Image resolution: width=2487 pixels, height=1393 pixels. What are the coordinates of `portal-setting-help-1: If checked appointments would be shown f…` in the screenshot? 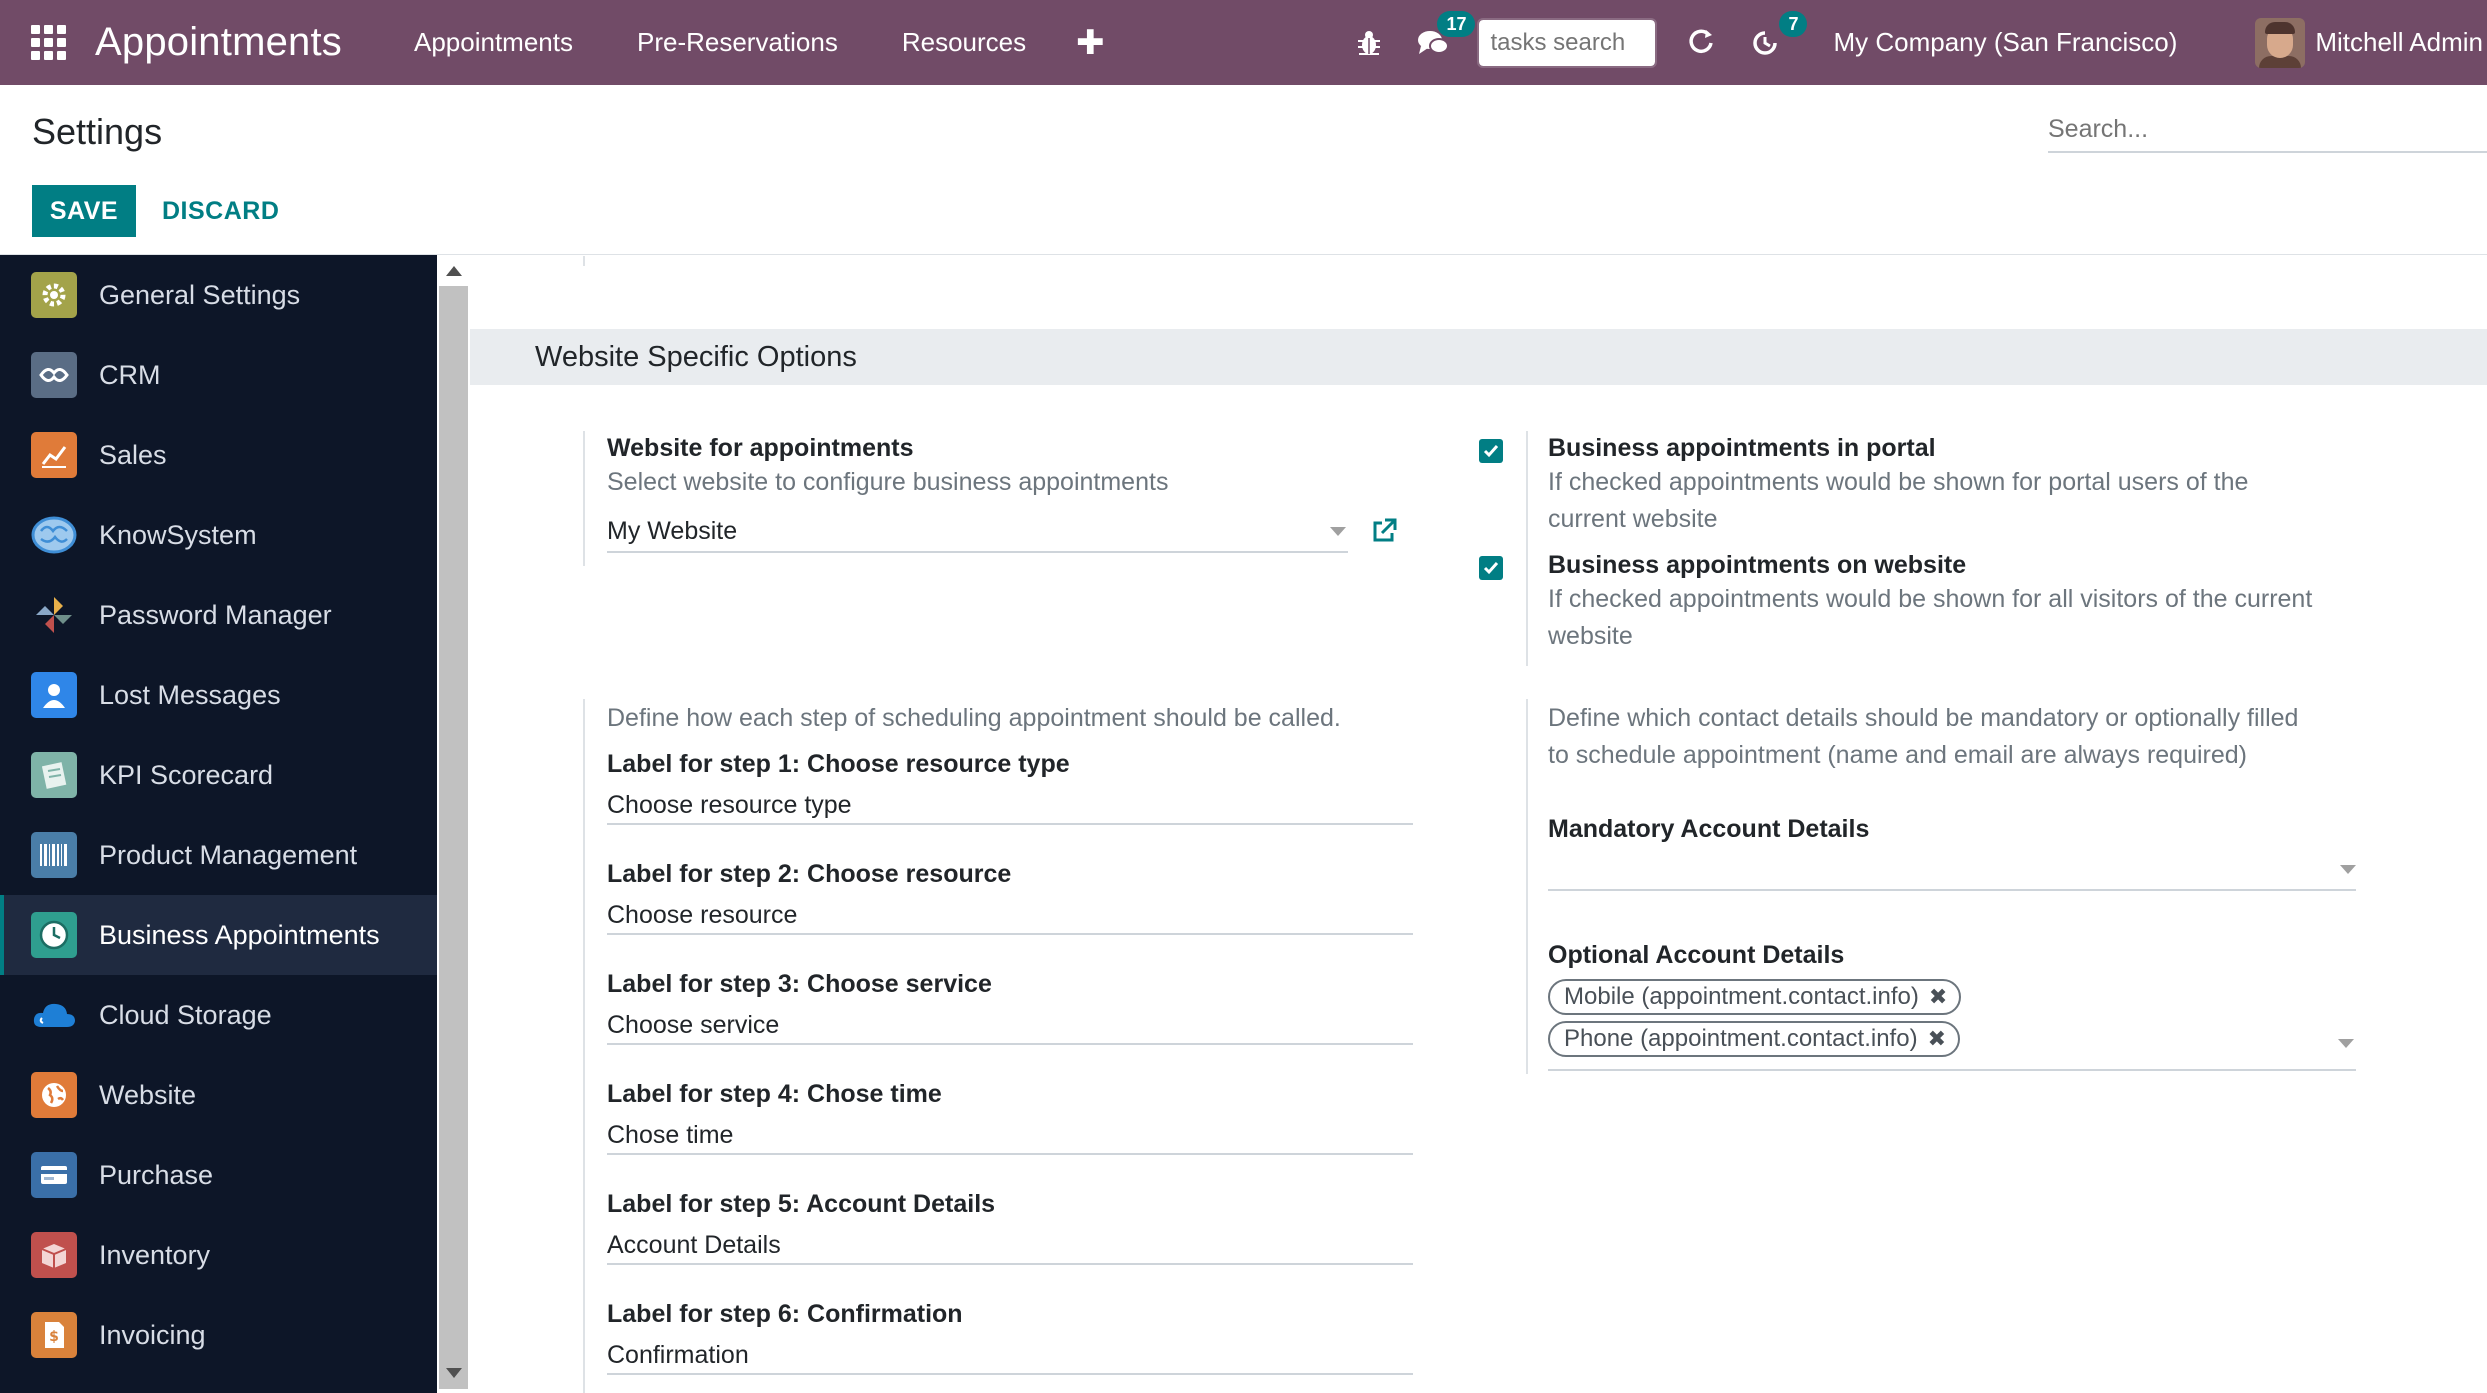 It's located at (1898, 482).